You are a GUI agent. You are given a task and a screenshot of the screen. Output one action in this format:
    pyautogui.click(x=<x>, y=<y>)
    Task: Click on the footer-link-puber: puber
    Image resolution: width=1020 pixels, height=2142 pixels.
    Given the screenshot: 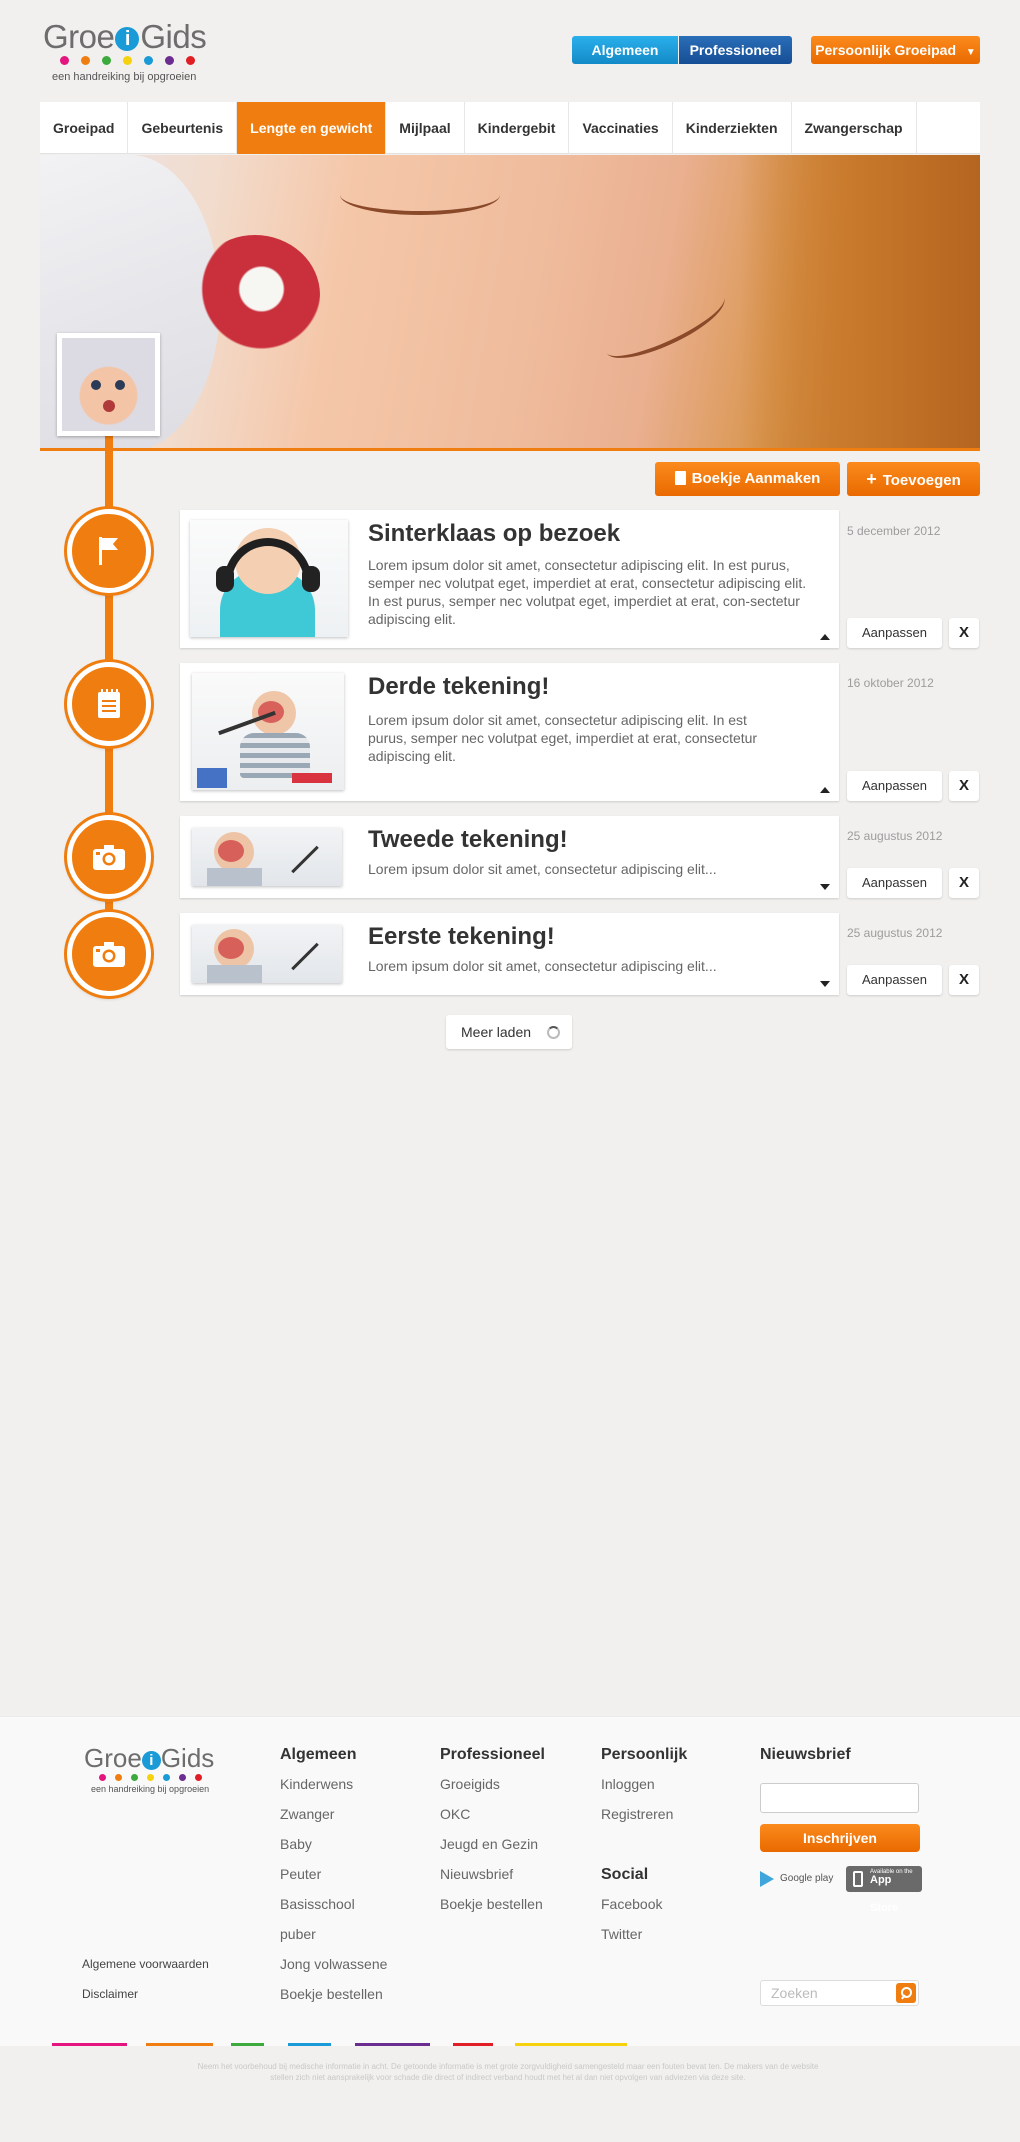 What is the action you would take?
    pyautogui.click(x=298, y=1934)
    